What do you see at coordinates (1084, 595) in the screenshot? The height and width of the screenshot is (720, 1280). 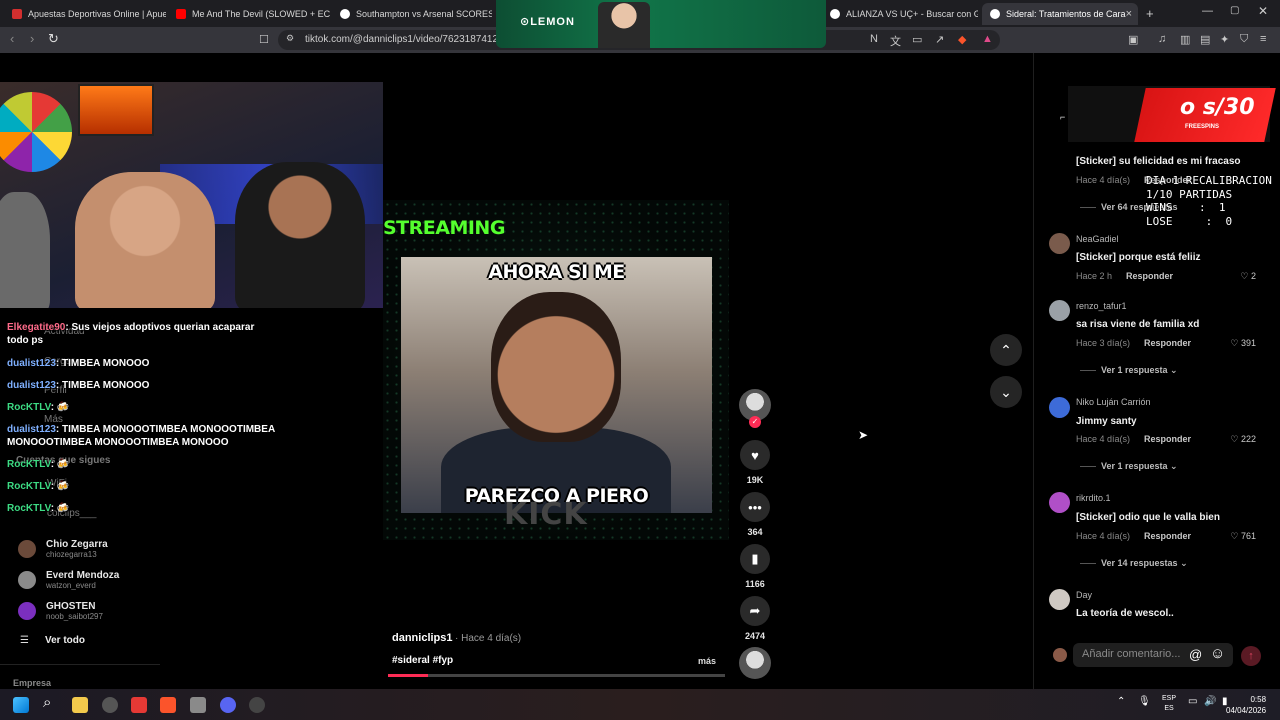 I see `comment-username: Day` at bounding box center [1084, 595].